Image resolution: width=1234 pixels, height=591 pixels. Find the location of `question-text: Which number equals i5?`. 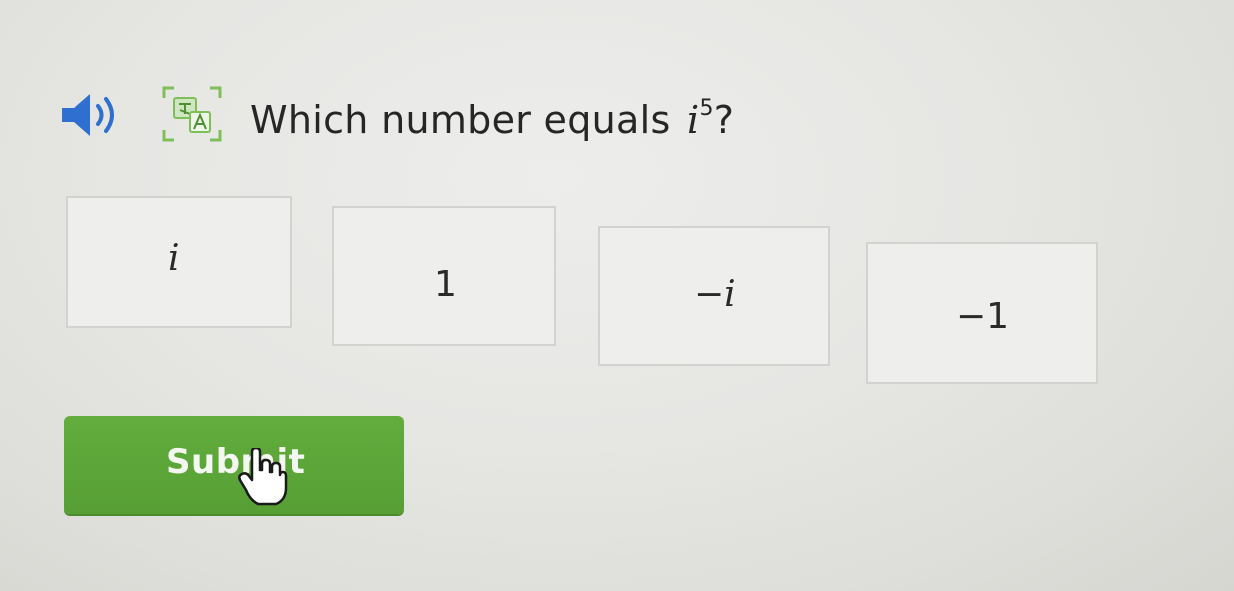

question-text: Which number equals i5? is located at coordinates (492, 119).